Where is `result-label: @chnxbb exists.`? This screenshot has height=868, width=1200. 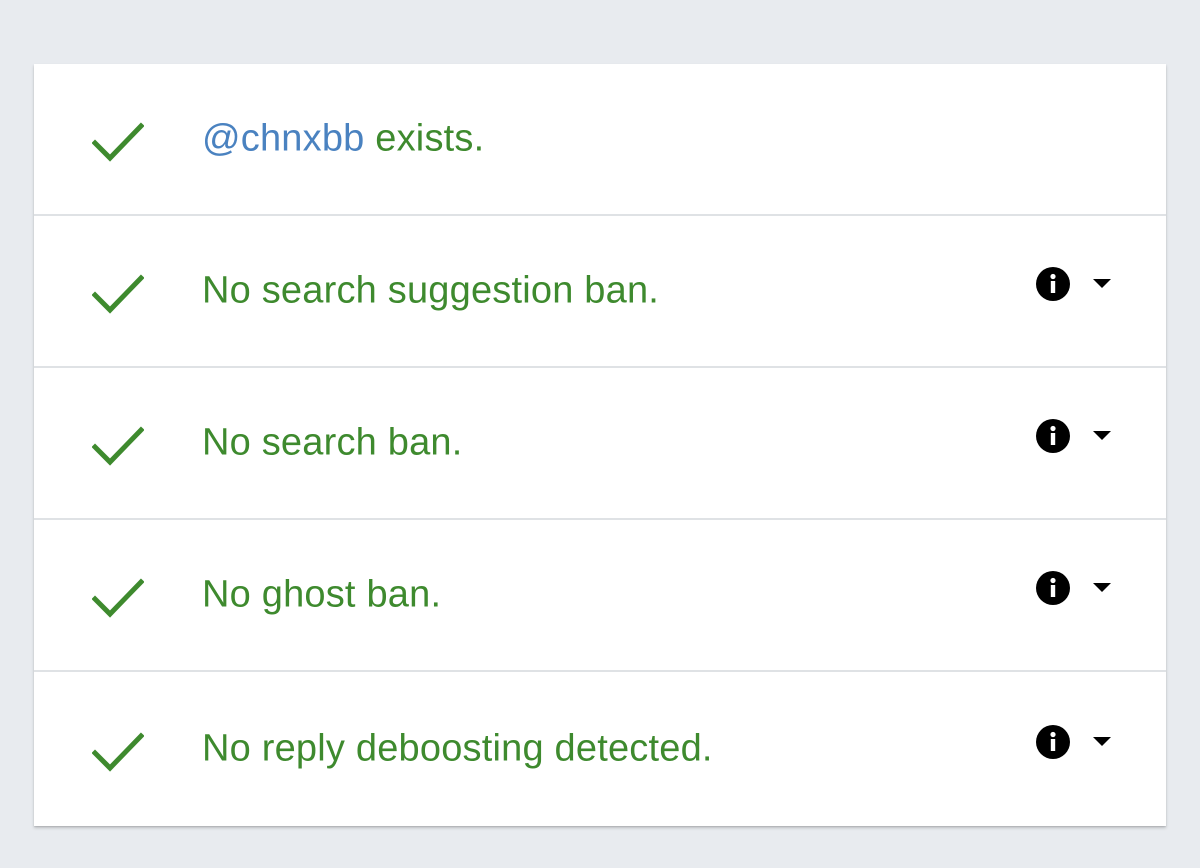
result-label: @chnxbb exists. is located at coordinates (343, 139).